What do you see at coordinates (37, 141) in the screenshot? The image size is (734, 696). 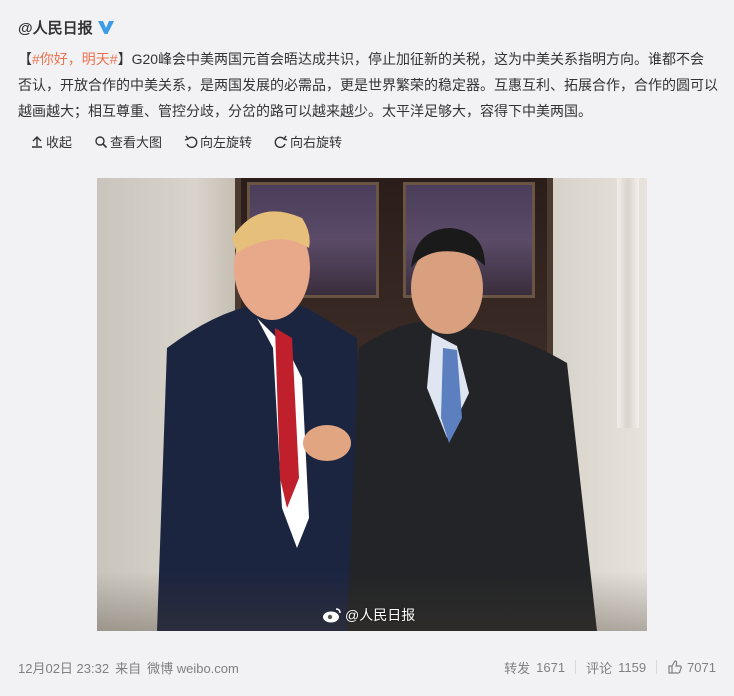 I see `collapse-icon` at bounding box center [37, 141].